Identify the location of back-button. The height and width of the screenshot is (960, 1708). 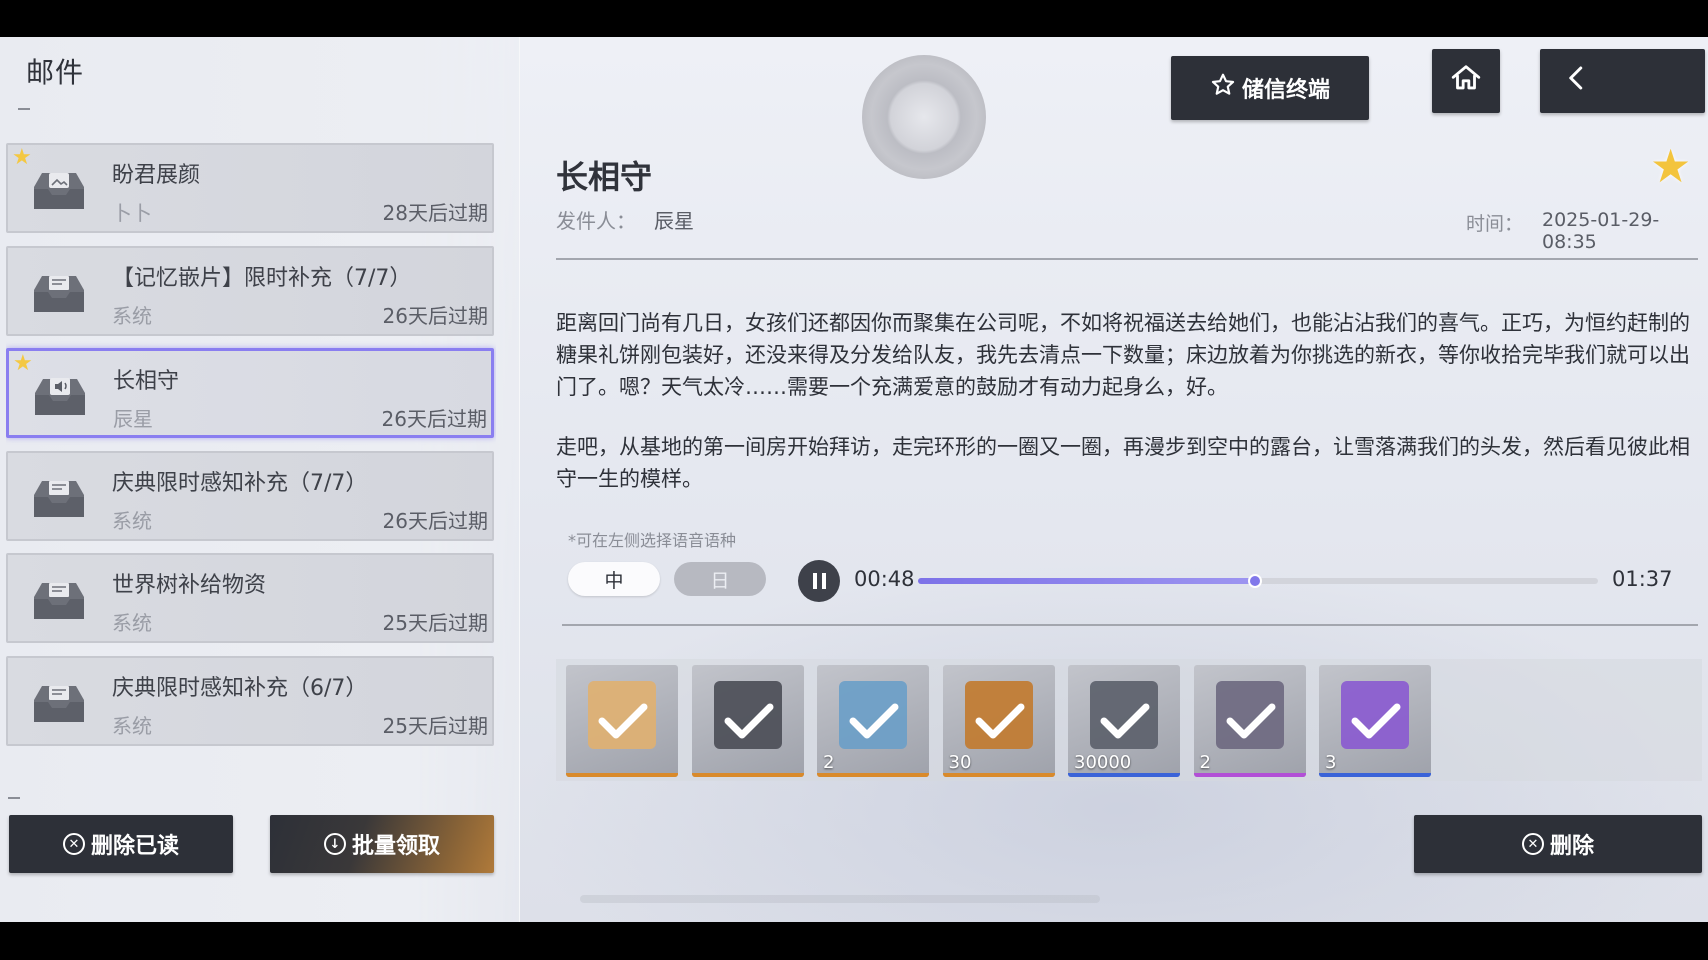
(1622, 81).